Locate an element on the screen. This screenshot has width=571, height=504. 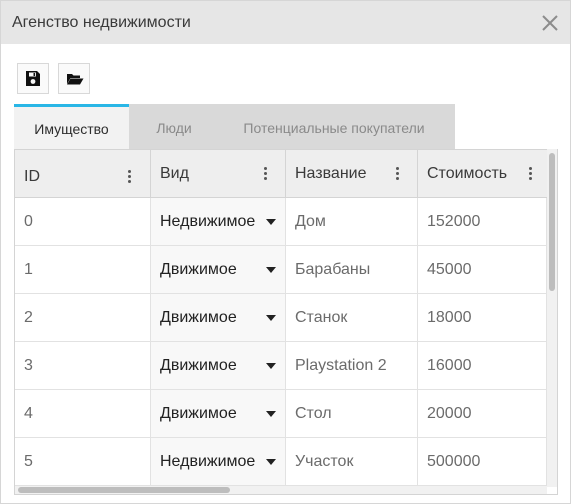
id-cell: 0 is located at coordinates (83, 222).